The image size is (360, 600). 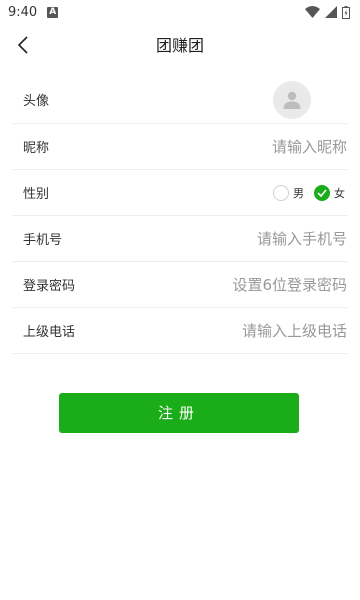 I want to click on nickname-row: 昵称, so click(x=180, y=147).